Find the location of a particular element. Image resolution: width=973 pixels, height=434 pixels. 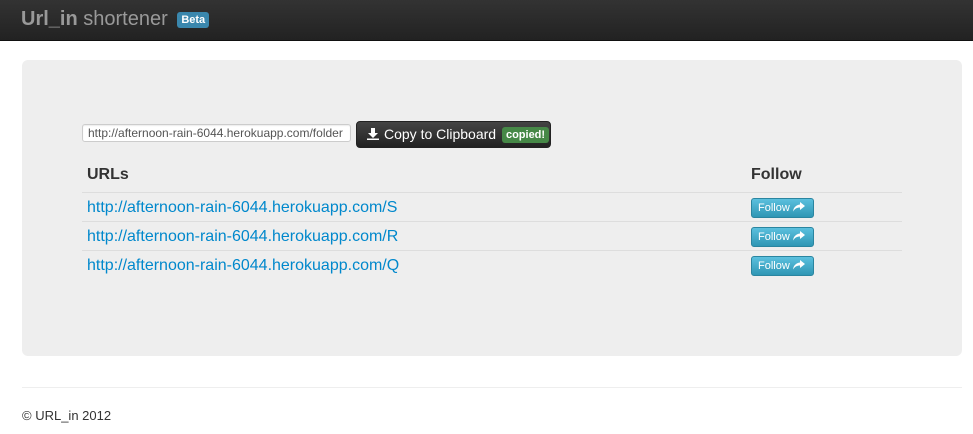

copied-badge: copied! is located at coordinates (525, 135).